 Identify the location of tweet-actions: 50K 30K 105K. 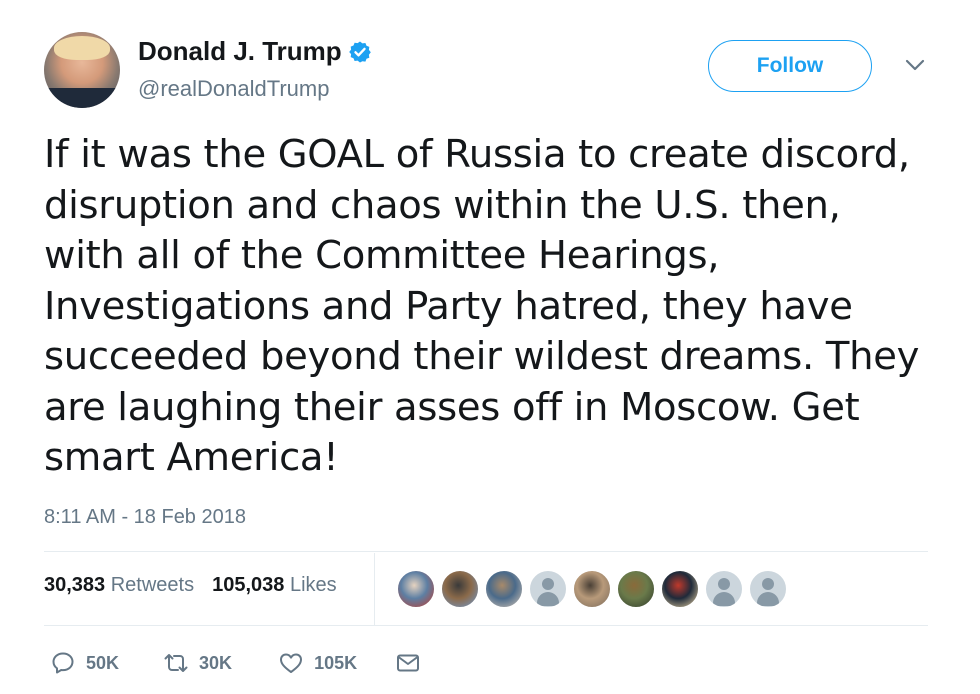
(235, 663).